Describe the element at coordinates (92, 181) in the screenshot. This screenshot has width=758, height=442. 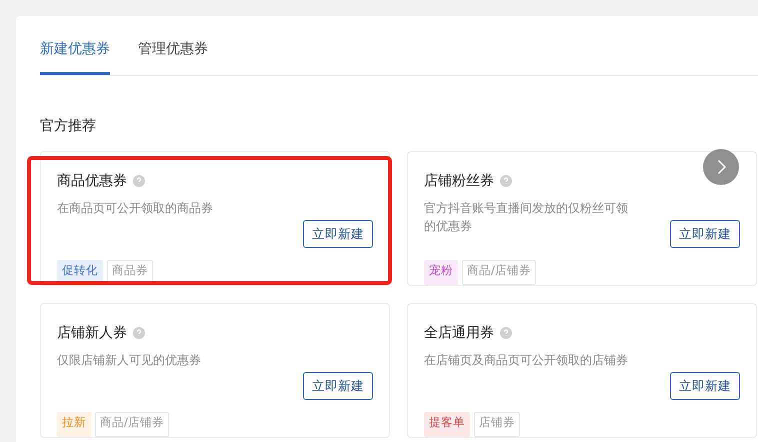
I see `card-title: 商品优惠券` at that location.